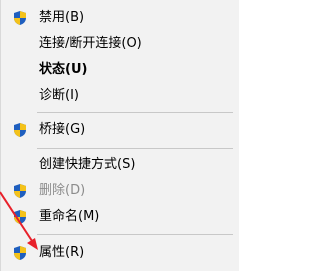  Describe the element at coordinates (62, 17) in the screenshot. I see `menu-item-label: 禁用(B)` at that location.